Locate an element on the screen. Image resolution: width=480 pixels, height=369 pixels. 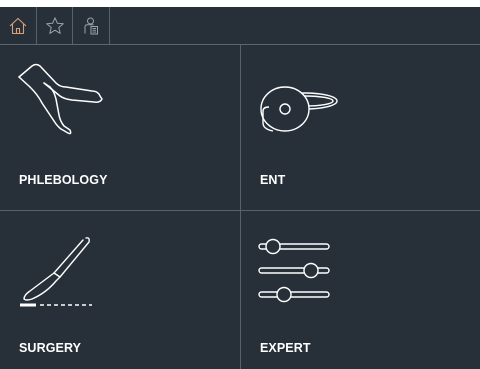
tab-home is located at coordinates (18, 25).